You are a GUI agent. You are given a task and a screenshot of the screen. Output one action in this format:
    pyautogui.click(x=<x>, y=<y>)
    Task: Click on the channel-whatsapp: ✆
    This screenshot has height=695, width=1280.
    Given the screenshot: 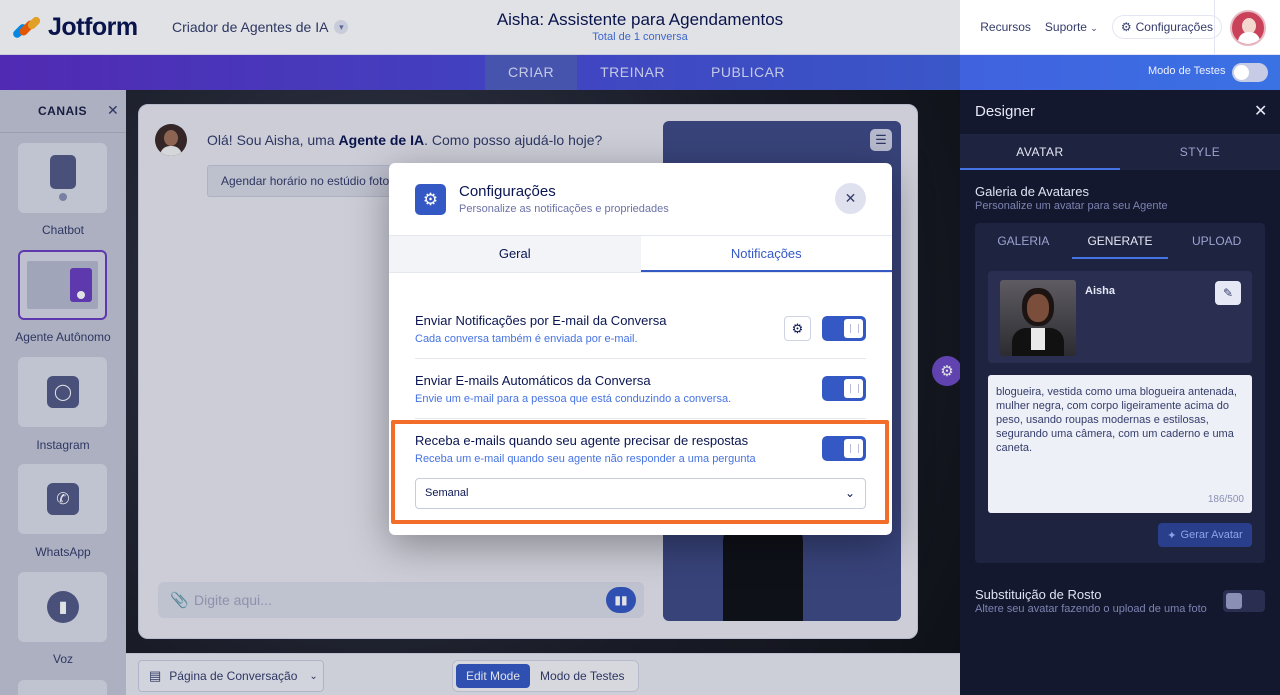 What is the action you would take?
    pyautogui.click(x=62, y=499)
    